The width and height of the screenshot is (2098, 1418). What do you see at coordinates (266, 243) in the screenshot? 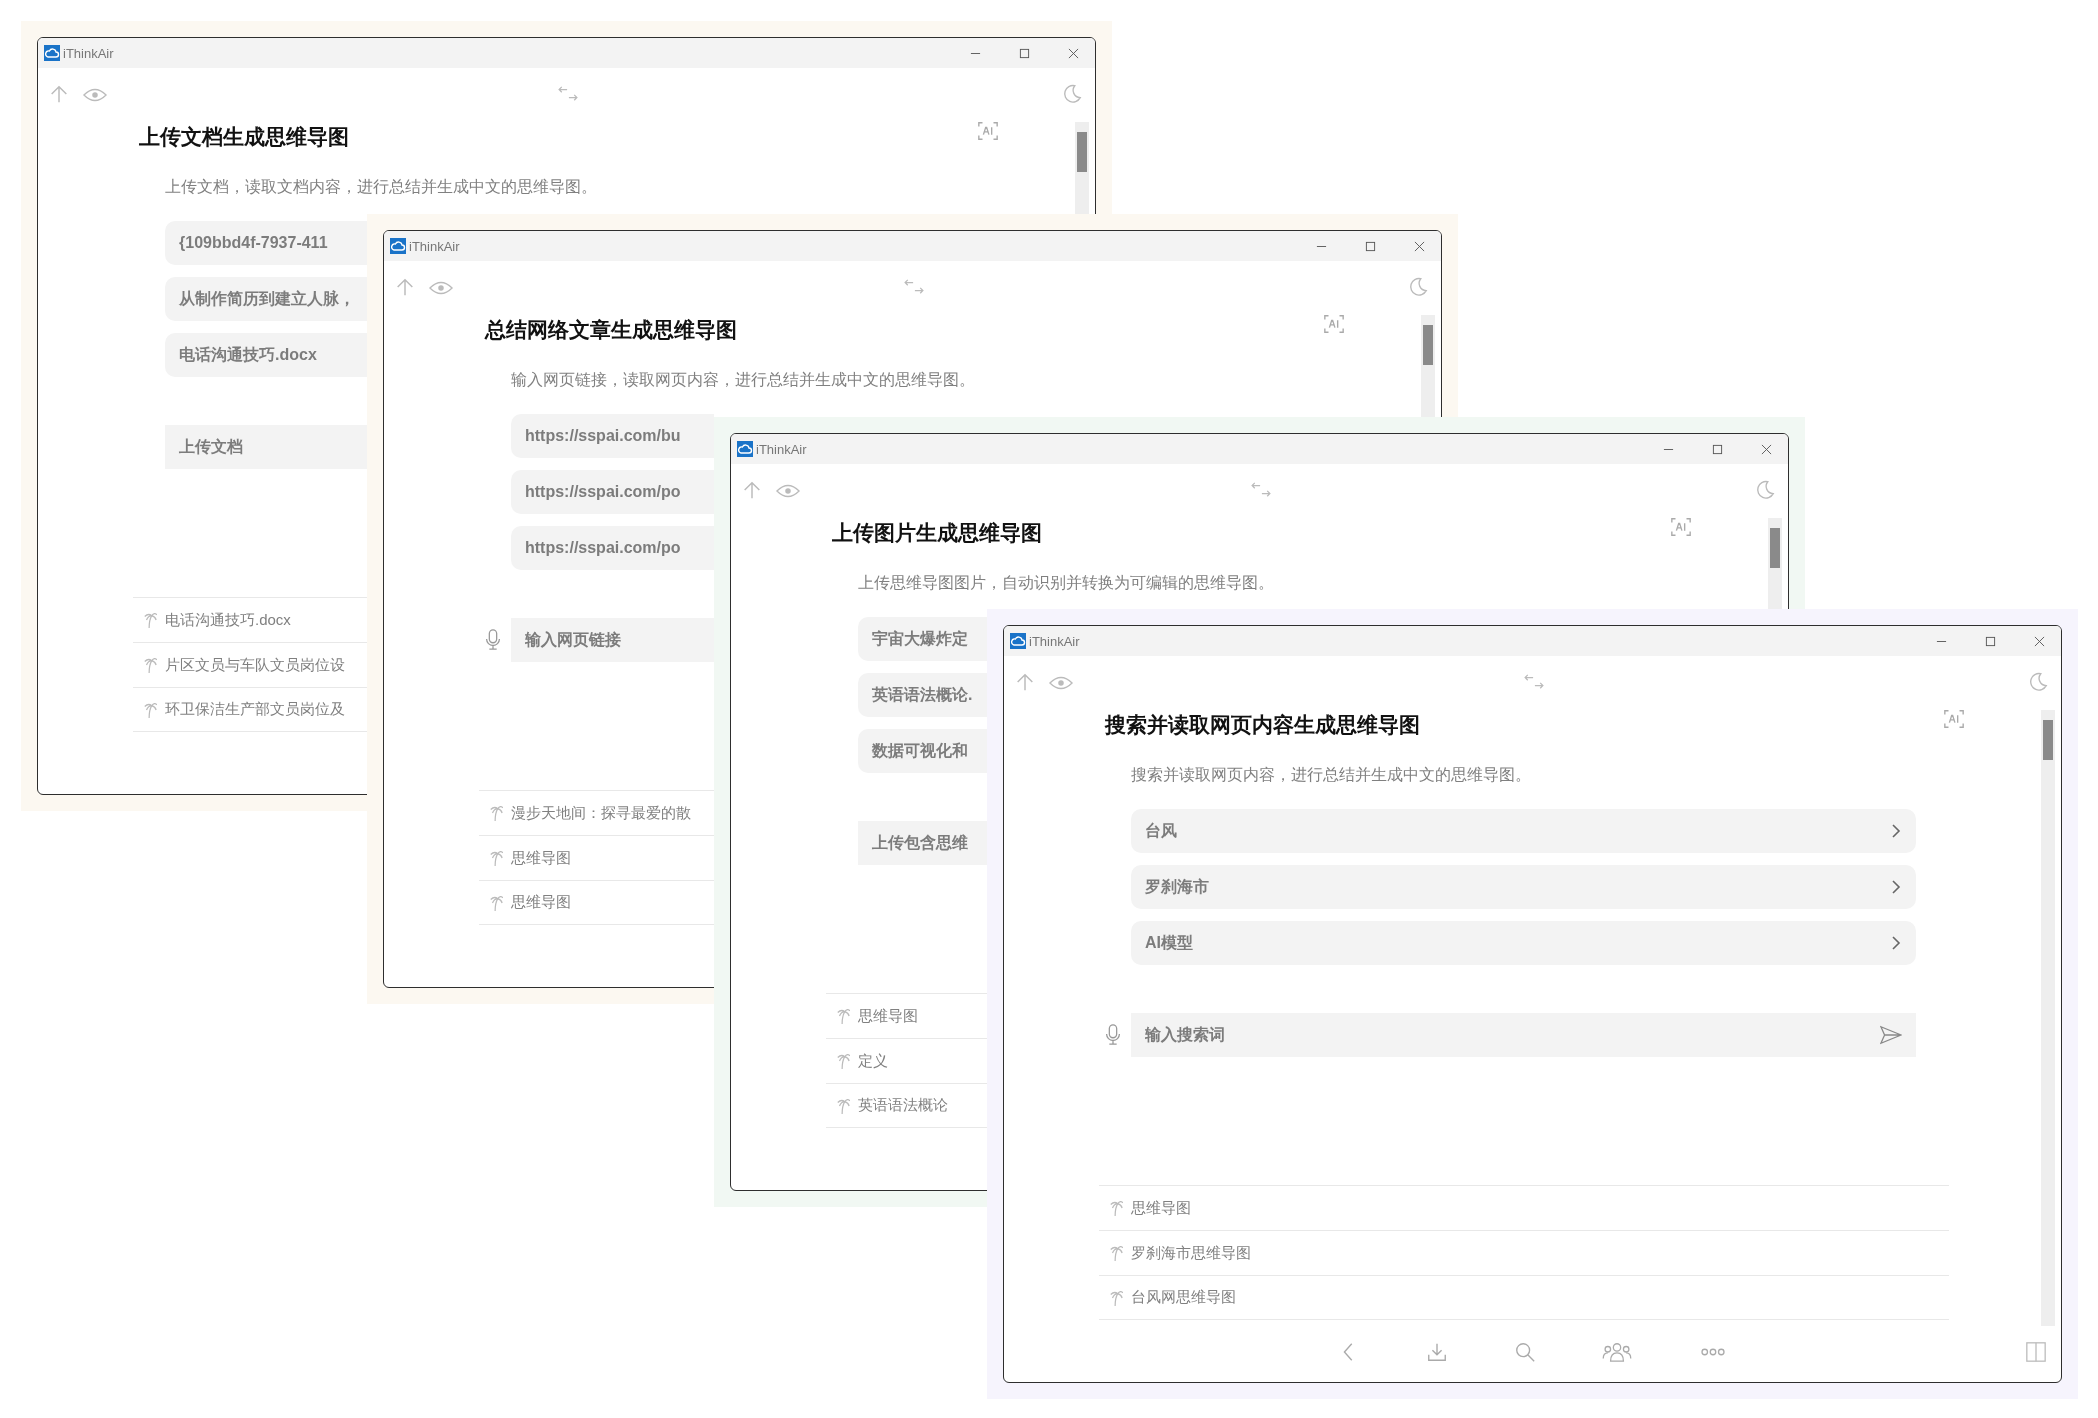
I see `suggestion-item: {109bbd4f-7937-411` at bounding box center [266, 243].